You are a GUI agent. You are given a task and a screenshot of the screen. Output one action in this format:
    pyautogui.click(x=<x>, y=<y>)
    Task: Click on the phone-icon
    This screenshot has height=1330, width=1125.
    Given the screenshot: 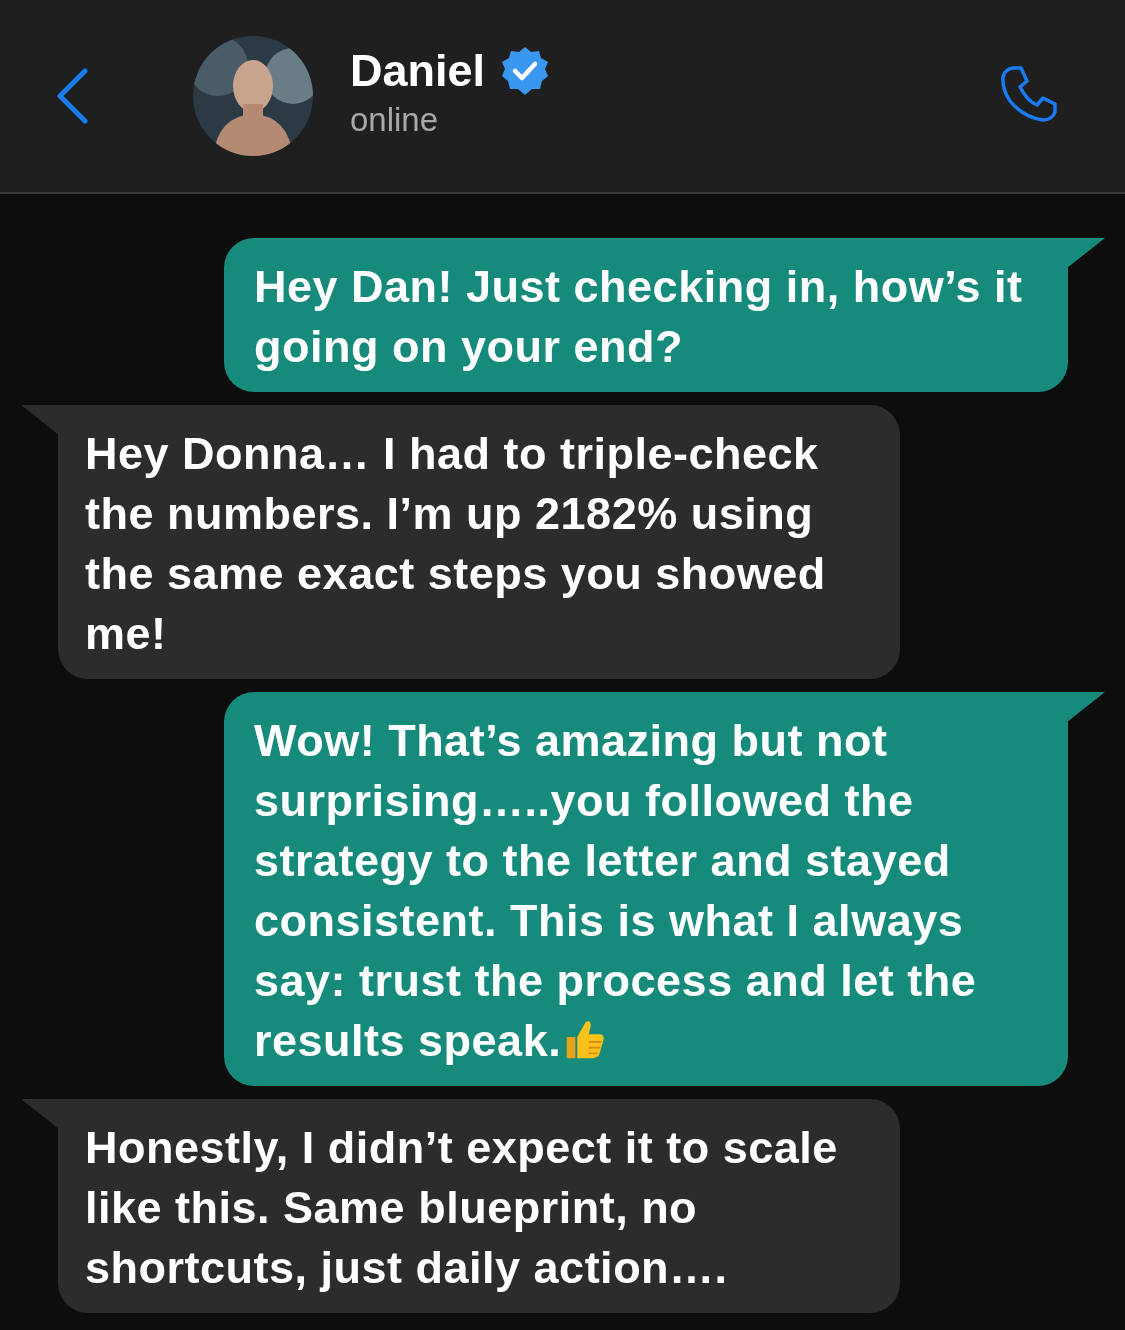 What is the action you would take?
    pyautogui.click(x=1029, y=94)
    